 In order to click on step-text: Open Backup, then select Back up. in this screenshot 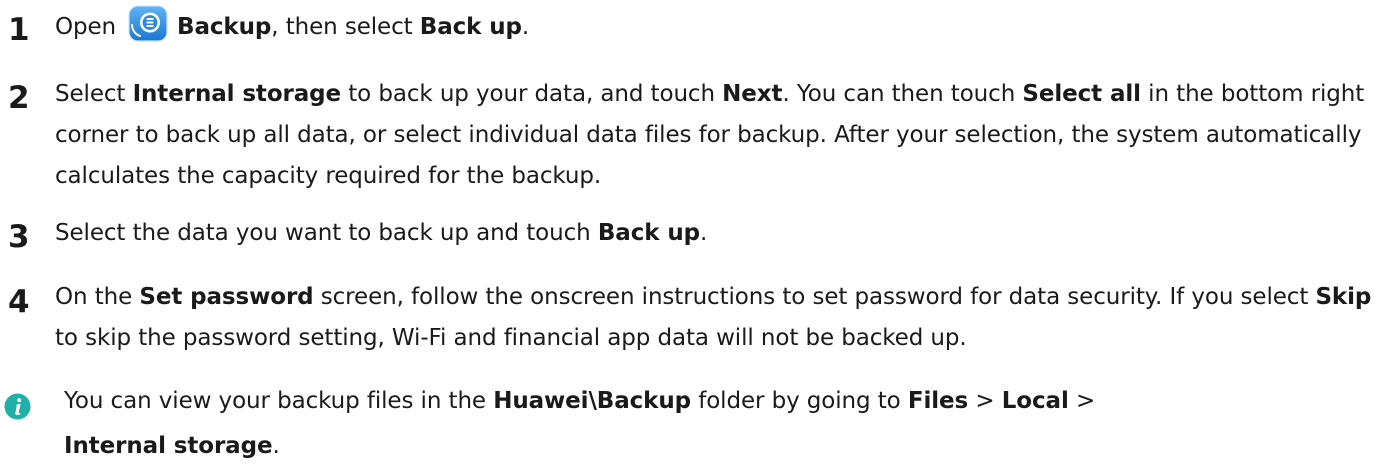, I will do `click(715, 26)`.